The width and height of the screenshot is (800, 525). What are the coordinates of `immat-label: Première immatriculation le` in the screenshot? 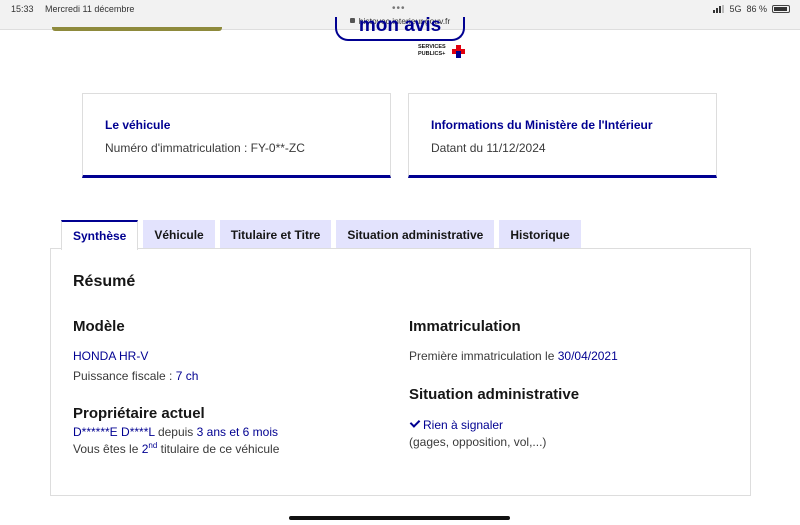 It's located at (483, 356).